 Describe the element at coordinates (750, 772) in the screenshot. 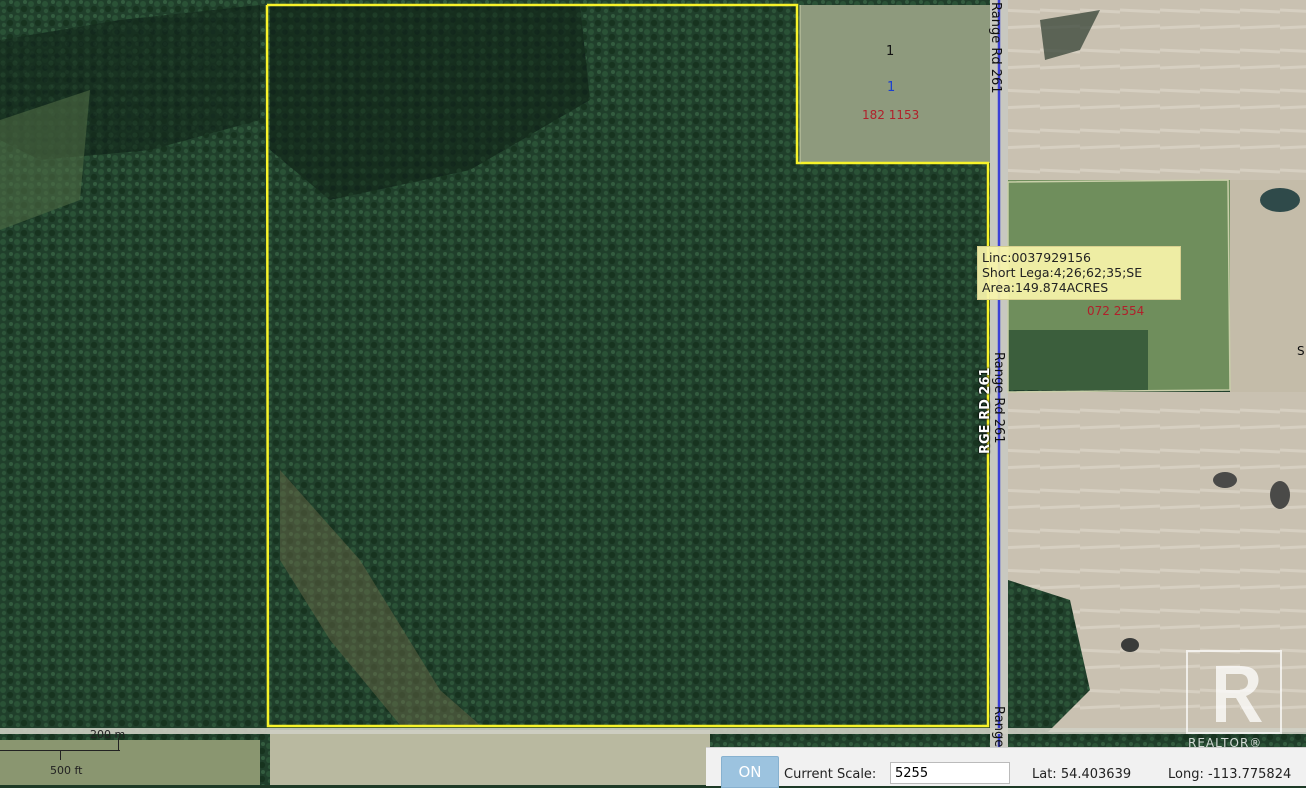

I see `on-toggle-button: ON` at that location.